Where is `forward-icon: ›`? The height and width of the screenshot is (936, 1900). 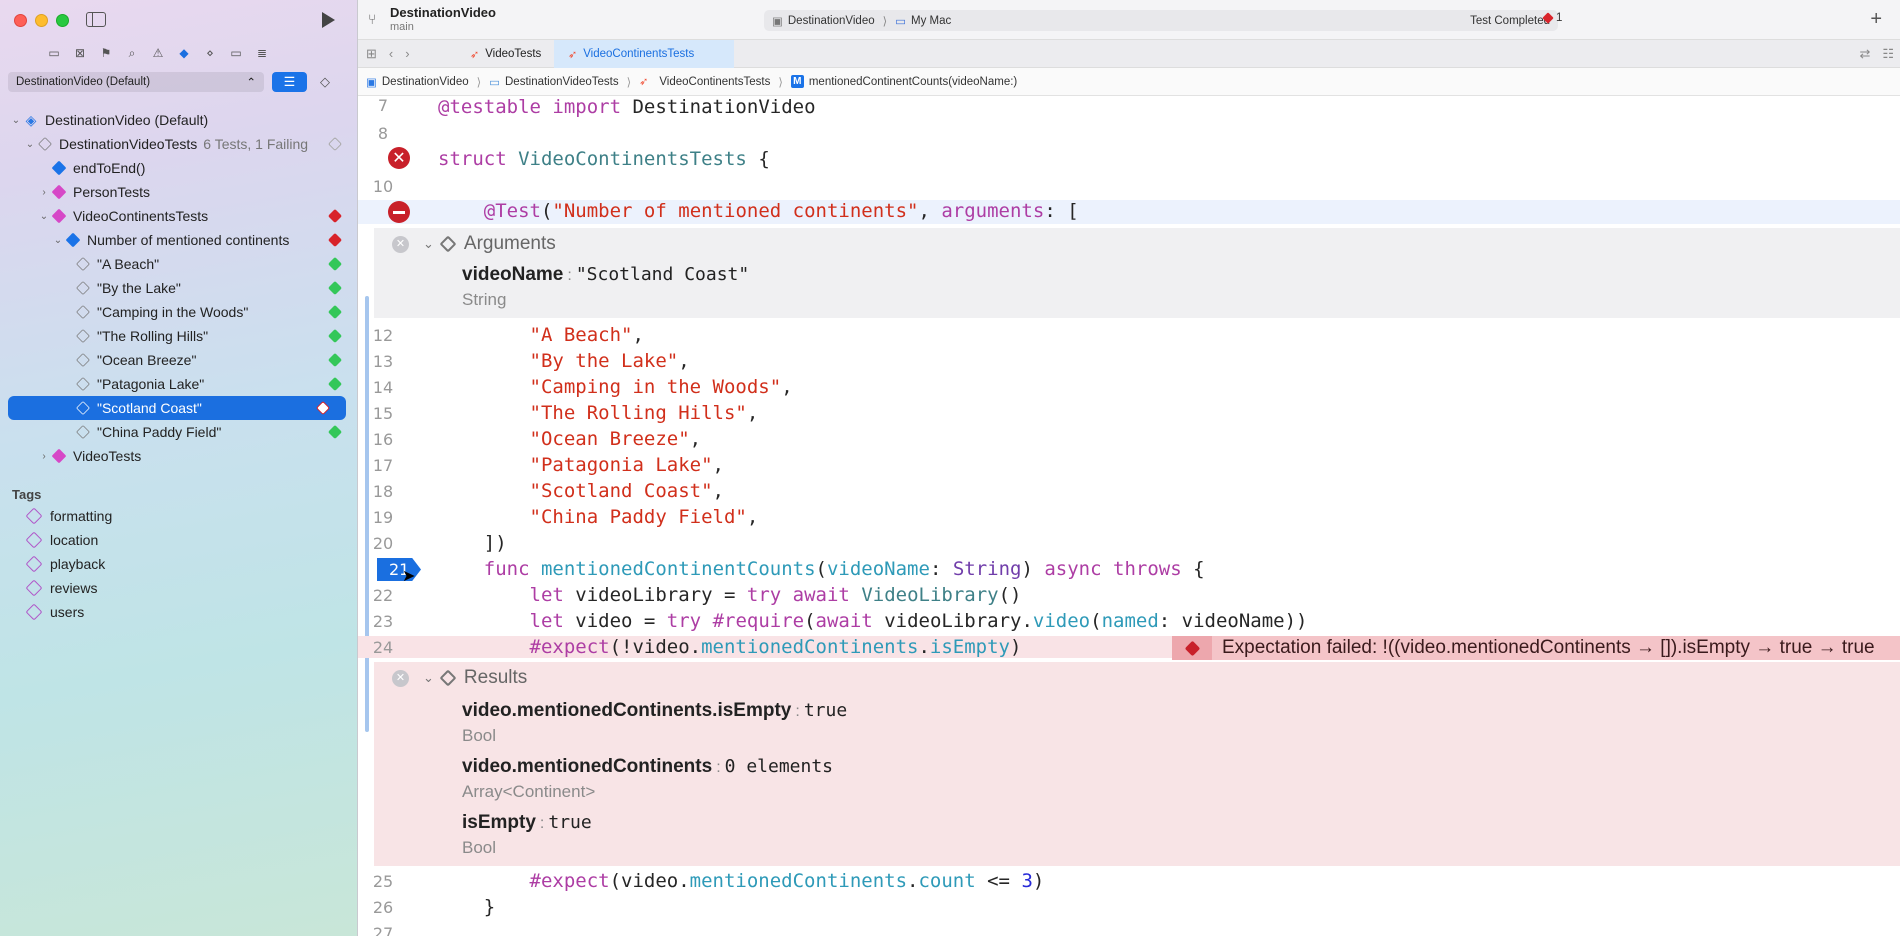 forward-icon: › is located at coordinates (407, 54).